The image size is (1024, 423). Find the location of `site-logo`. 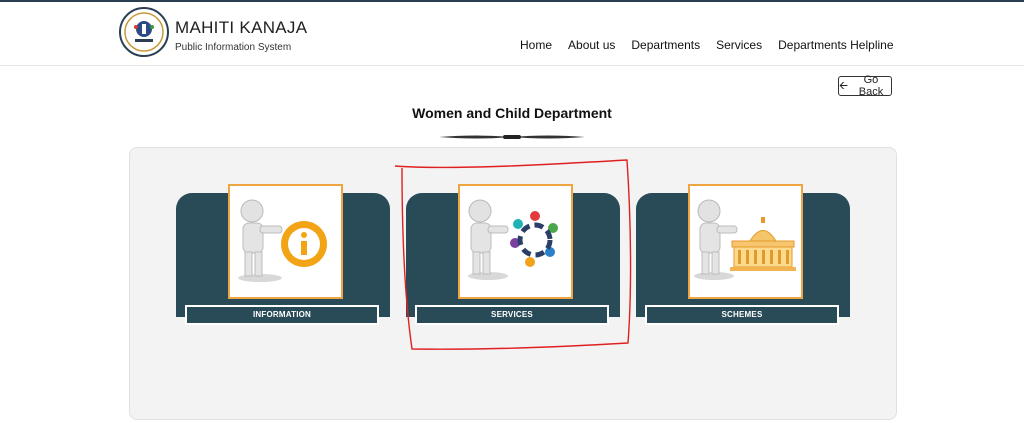

site-logo is located at coordinates (144, 32).